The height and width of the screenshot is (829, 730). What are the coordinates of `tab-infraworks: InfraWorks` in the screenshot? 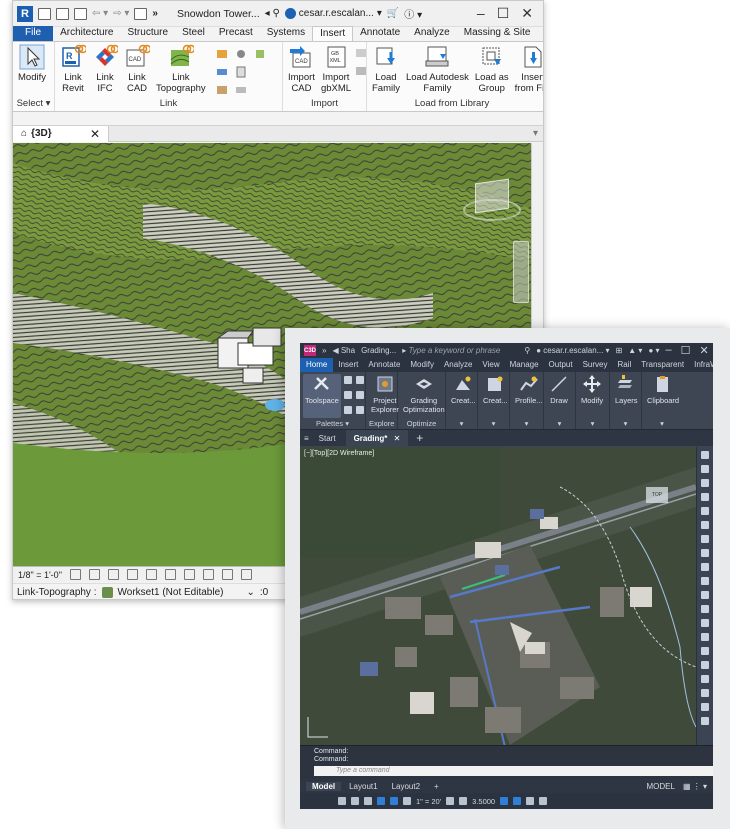 It's located at (701, 365).